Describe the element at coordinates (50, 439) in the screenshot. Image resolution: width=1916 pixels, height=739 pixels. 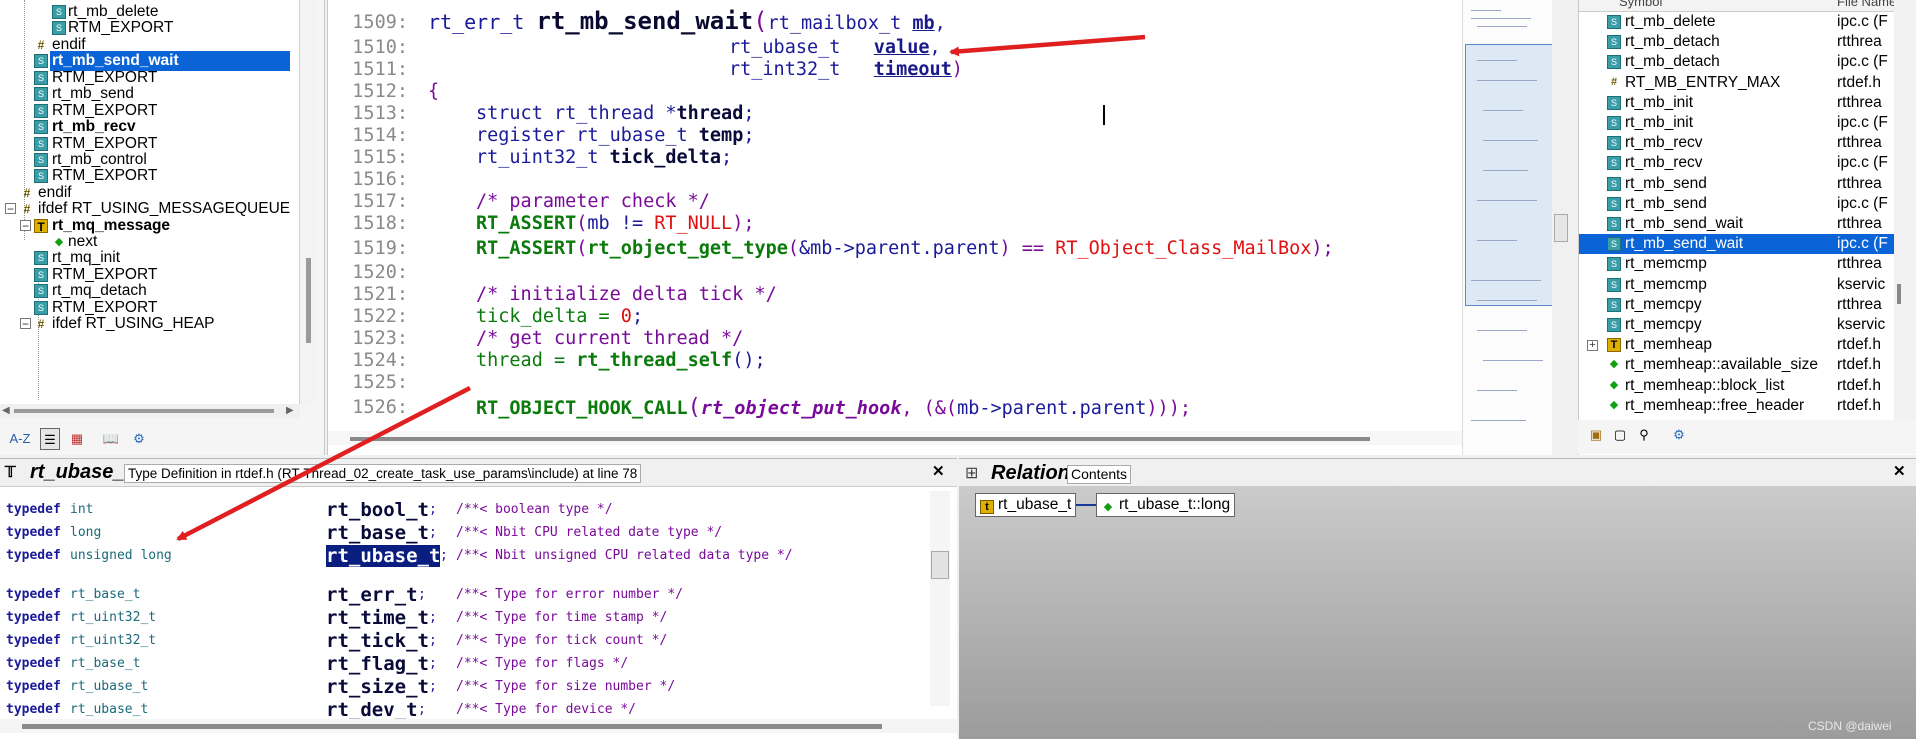
I see `list-view-icon: ☰` at that location.